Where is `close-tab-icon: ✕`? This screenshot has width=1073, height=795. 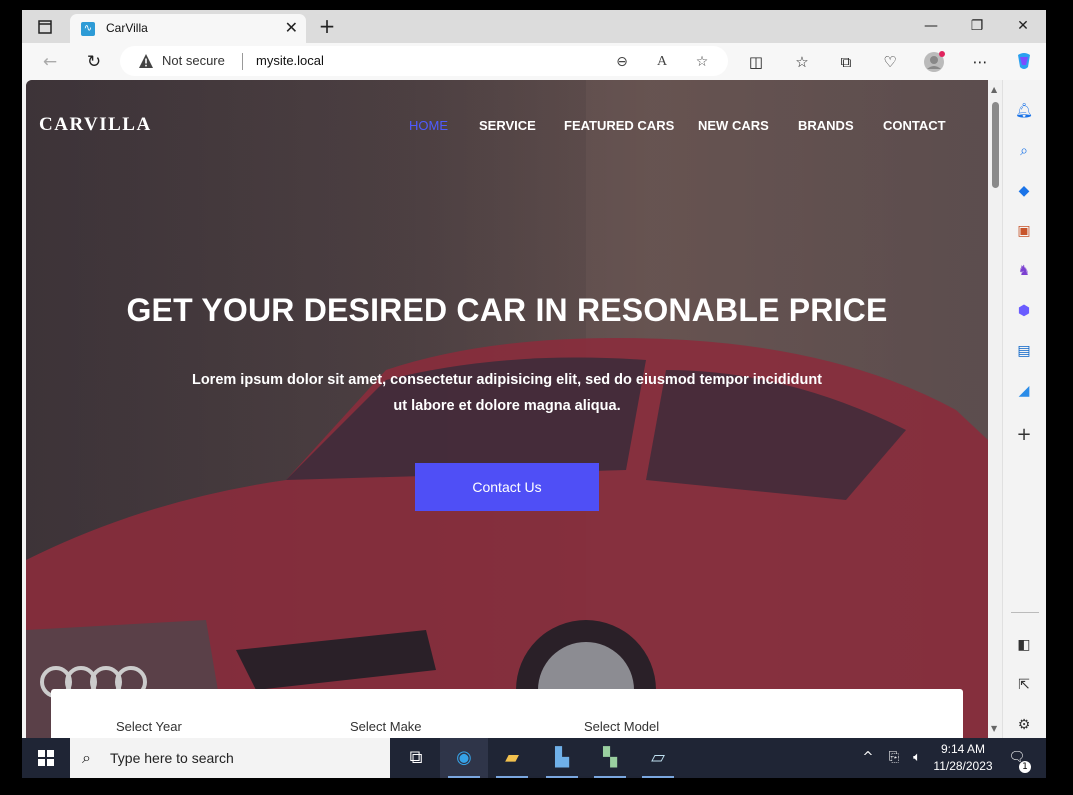
close-tab-icon: ✕ is located at coordinates (291, 27).